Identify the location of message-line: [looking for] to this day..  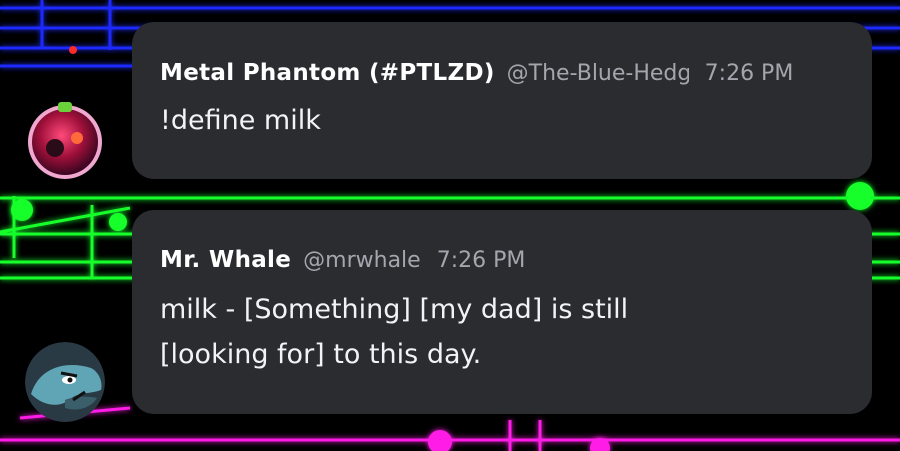
(321, 354).